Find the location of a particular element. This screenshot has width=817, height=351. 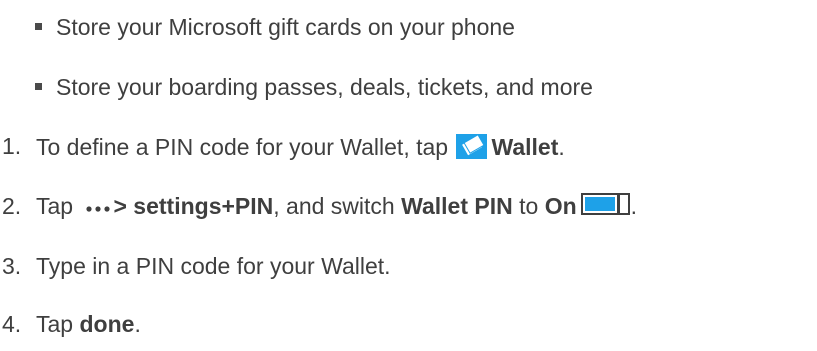

done-label: done is located at coordinates (107, 324).